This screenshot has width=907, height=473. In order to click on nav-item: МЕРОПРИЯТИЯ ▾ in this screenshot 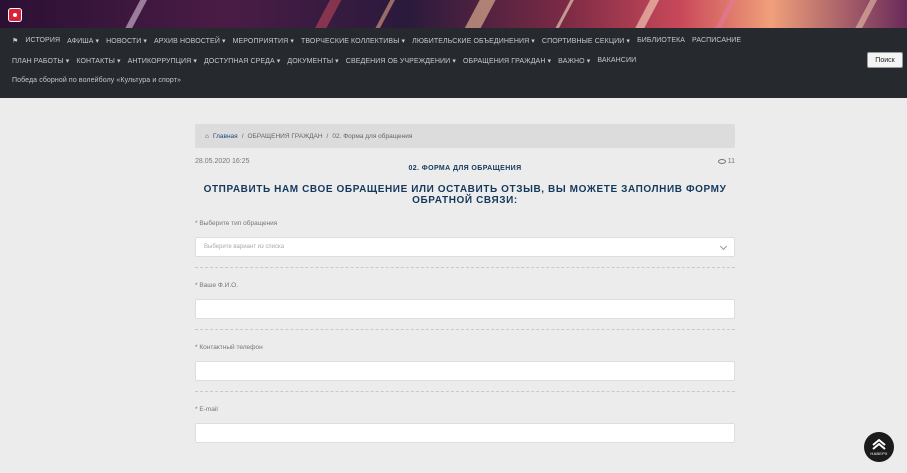, I will do `click(263, 41)`.